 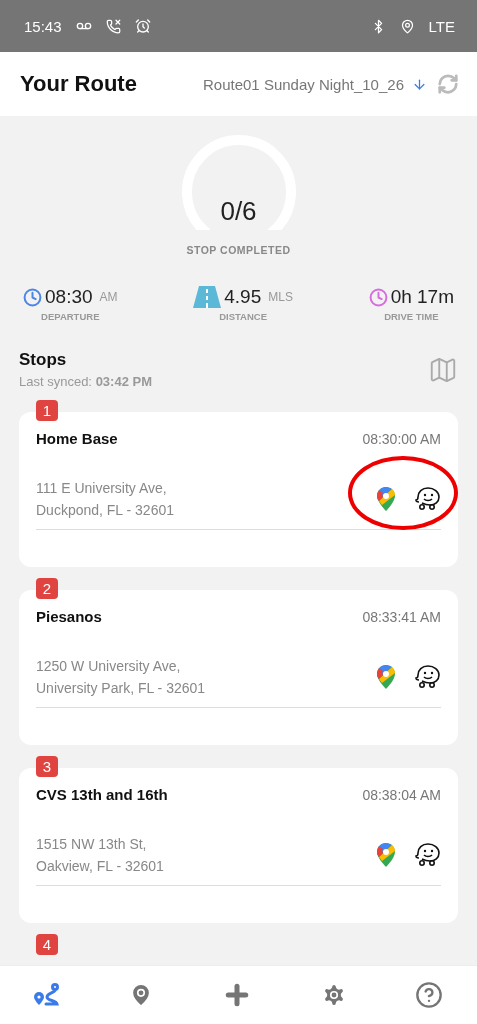 What do you see at coordinates (105, 499) in the screenshot?
I see `stop-address: 111 E University Ave, Duckpond, FL - 32601` at bounding box center [105, 499].